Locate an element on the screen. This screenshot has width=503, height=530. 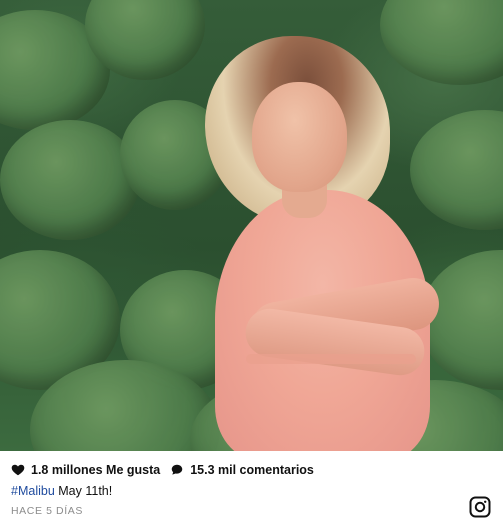
likes-stat: 1.8 millones Me gusta is located at coordinates (85, 470).